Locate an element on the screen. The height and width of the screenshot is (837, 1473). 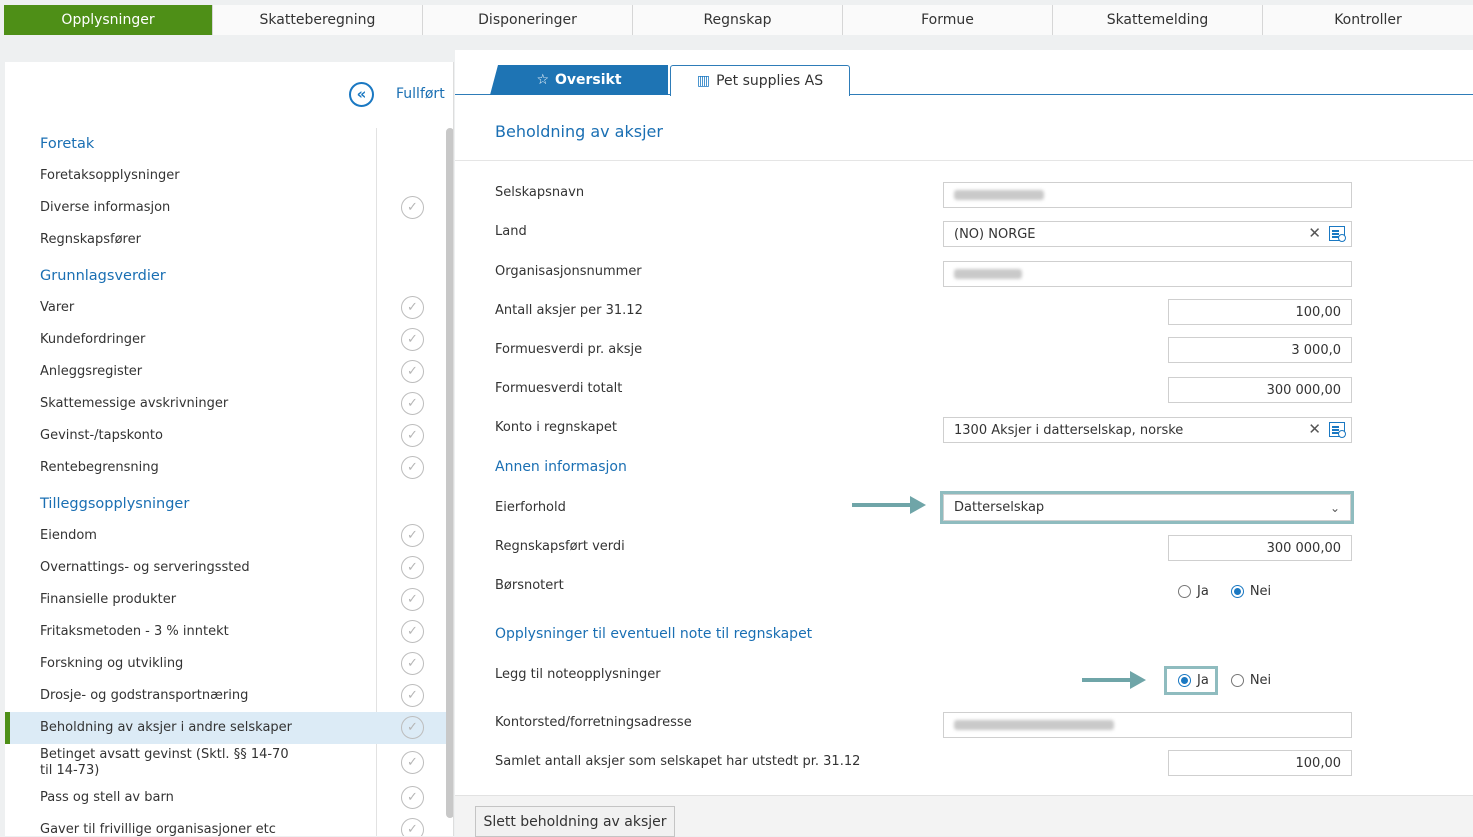
chevron-down-icon: ⌄ is located at coordinates (1334, 508).